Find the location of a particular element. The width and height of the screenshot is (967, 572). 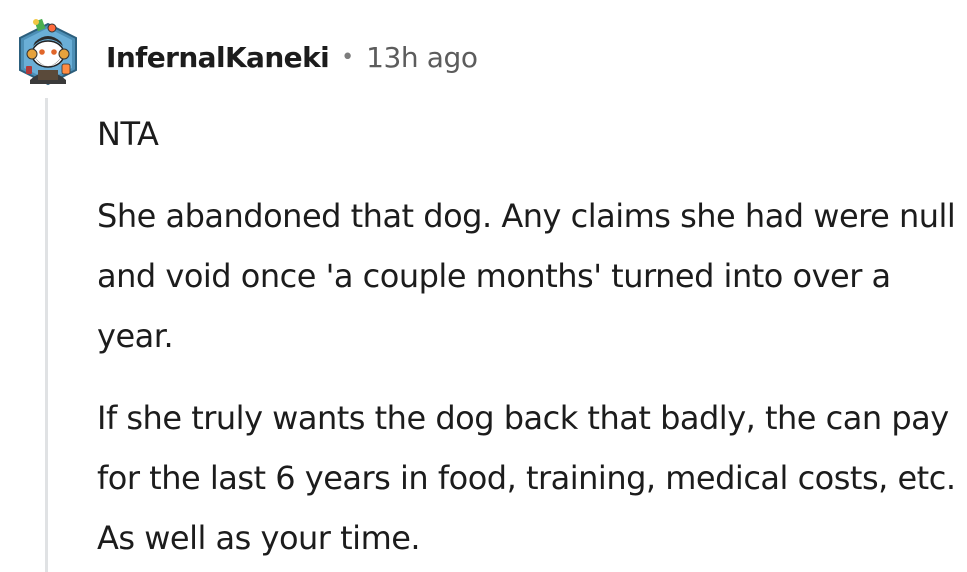

username-link: InfernalKaneki is located at coordinates (218, 57).